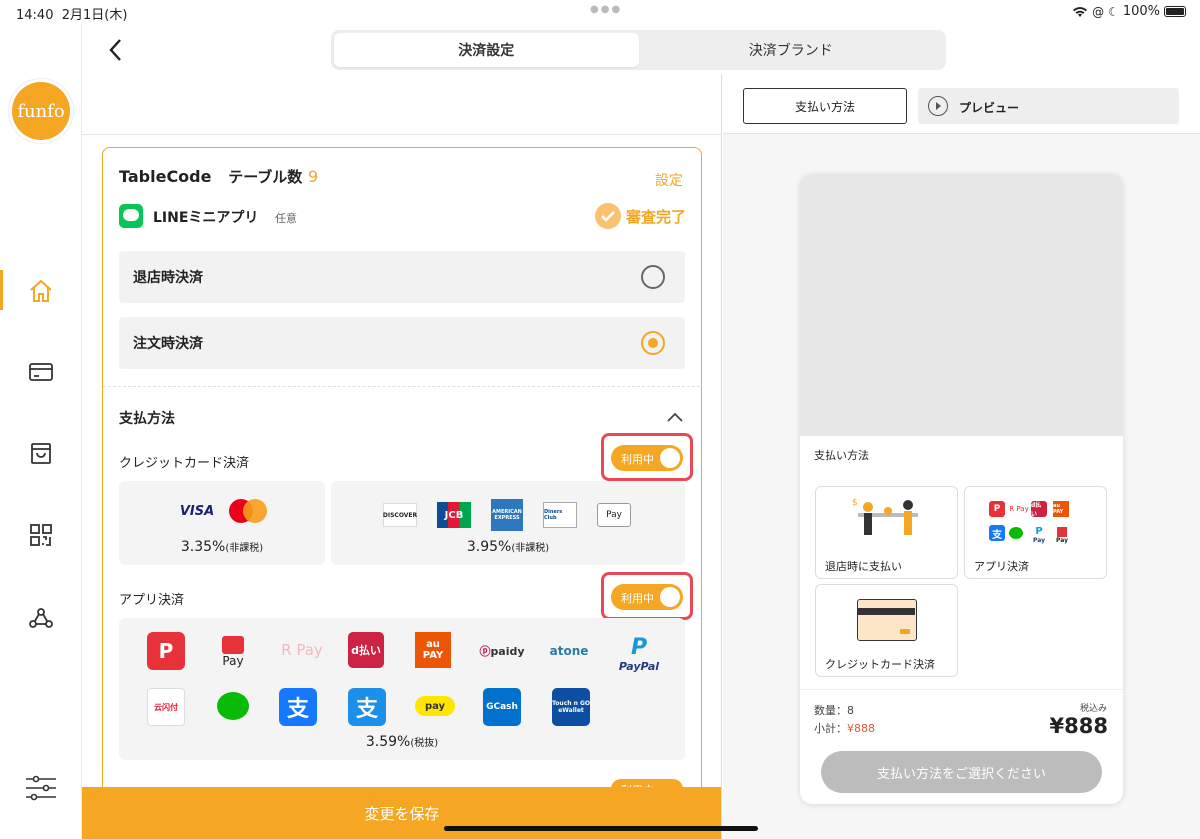  What do you see at coordinates (656, 217) in the screenshot?
I see `review-status: 審査完了` at bounding box center [656, 217].